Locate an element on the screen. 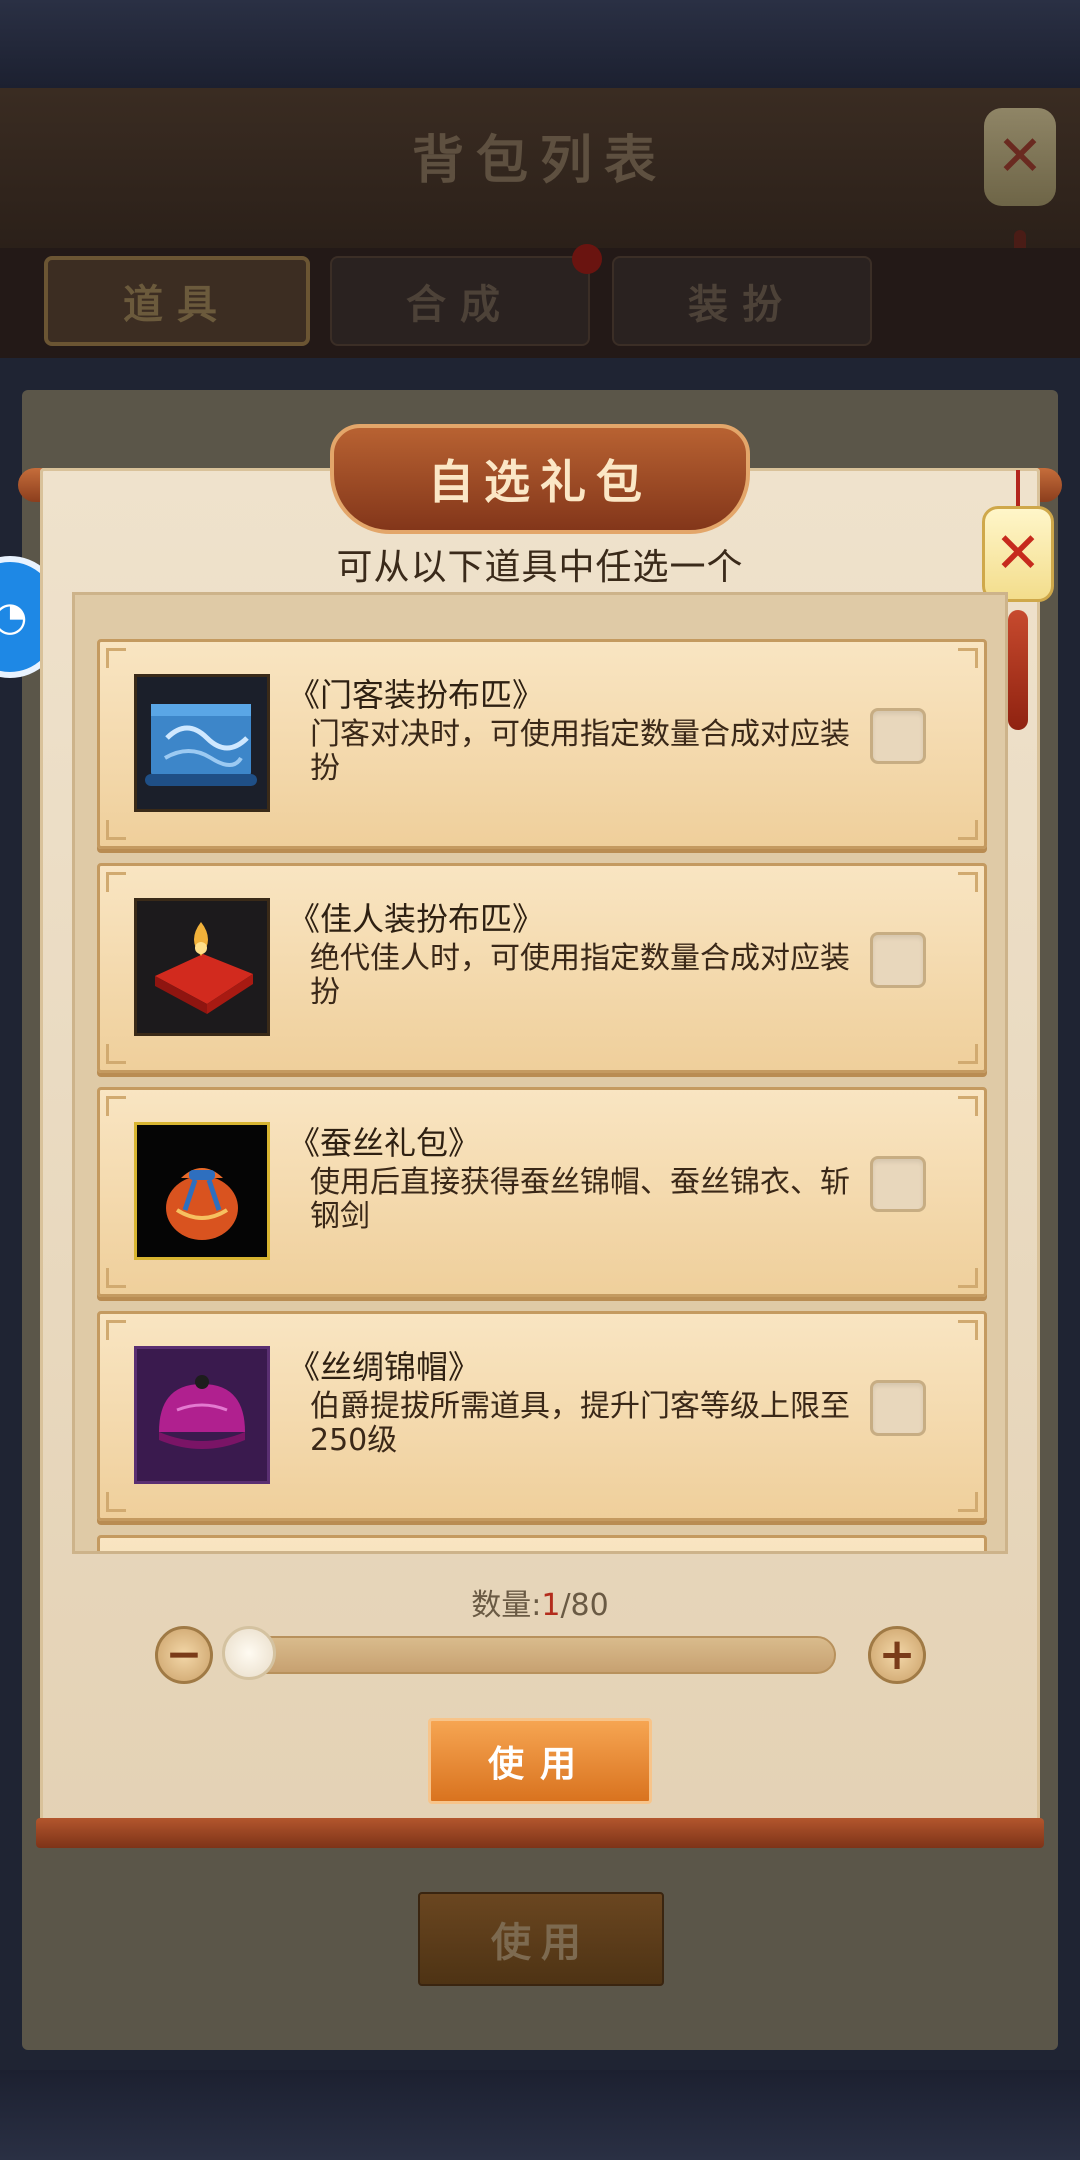  assistant-icon: ◔ is located at coordinates (14, 617).